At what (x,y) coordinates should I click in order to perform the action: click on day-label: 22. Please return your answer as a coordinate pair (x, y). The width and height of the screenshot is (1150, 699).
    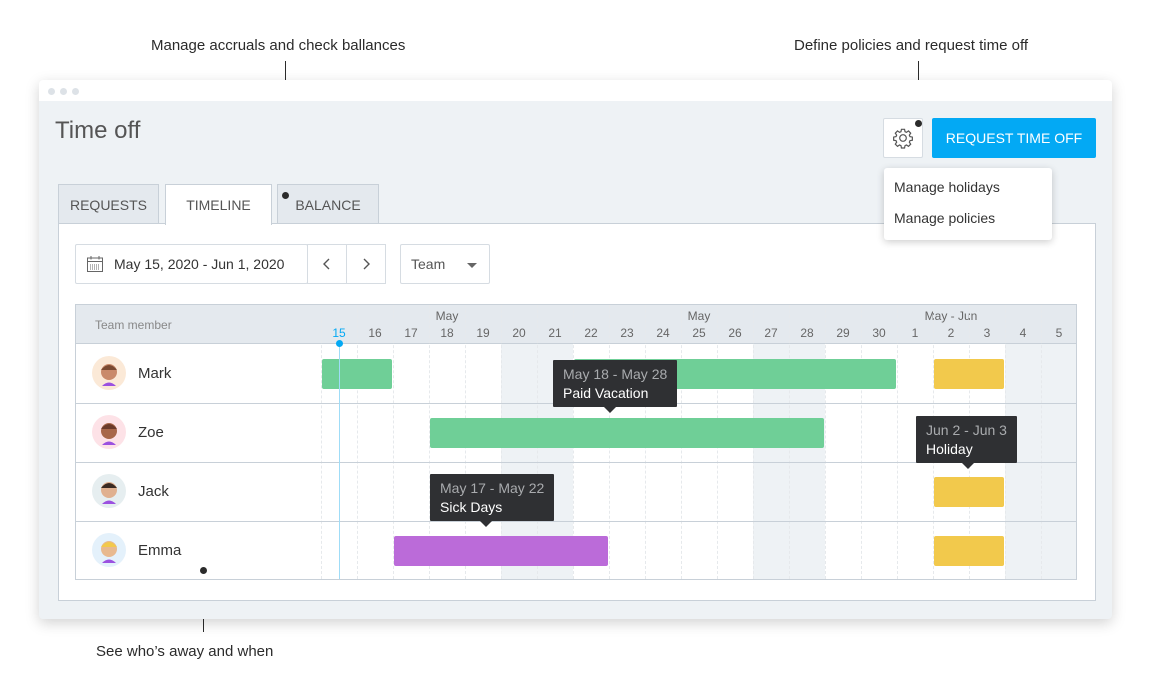
    Looking at the image, I should click on (591, 333).